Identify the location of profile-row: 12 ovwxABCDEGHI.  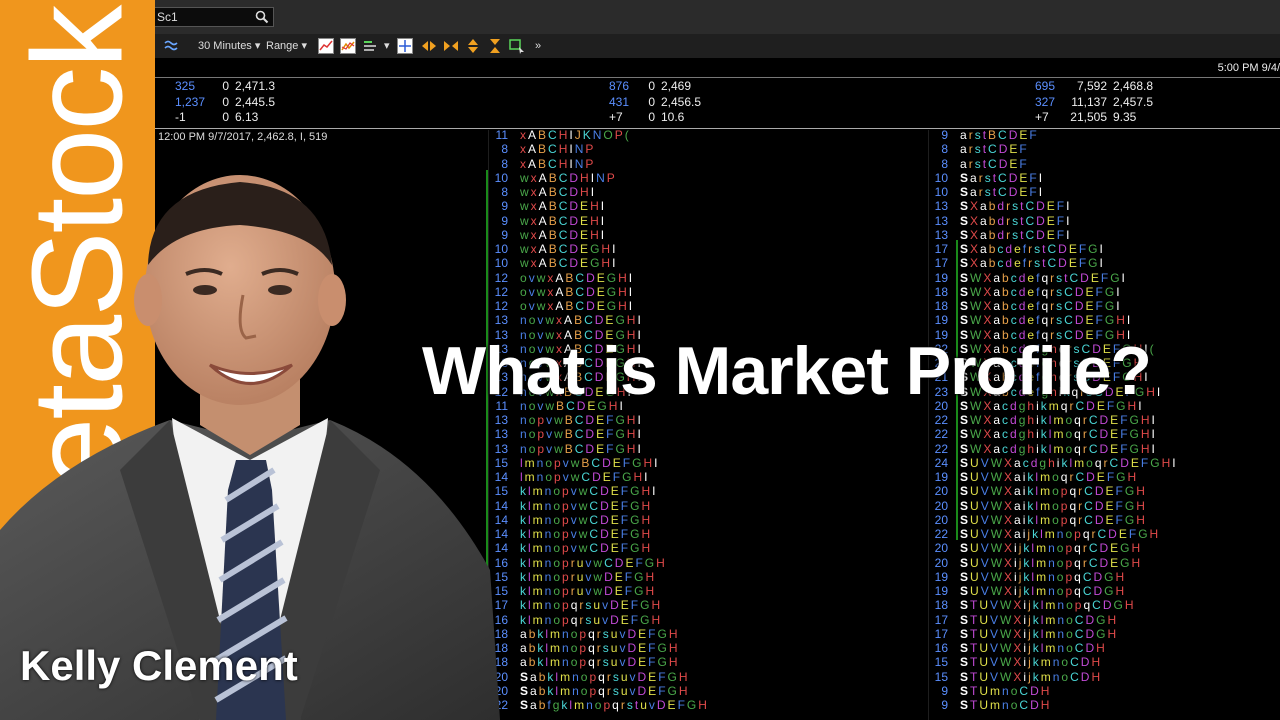
(596, 278).